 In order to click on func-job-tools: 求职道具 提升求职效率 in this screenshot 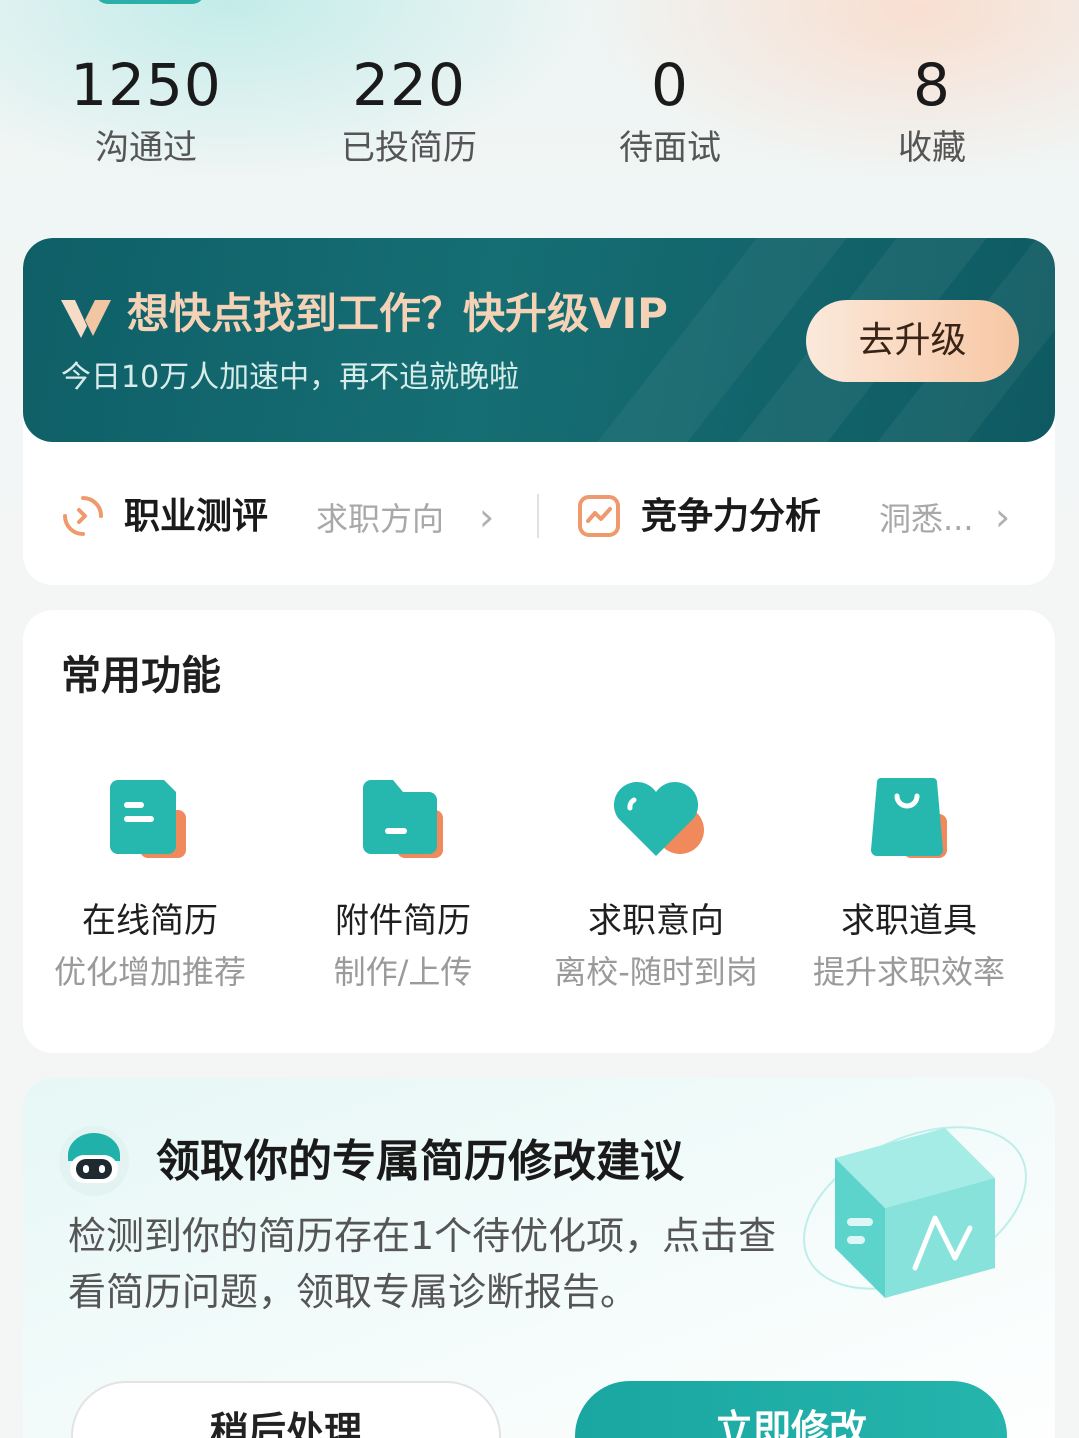, I will do `click(909, 883)`.